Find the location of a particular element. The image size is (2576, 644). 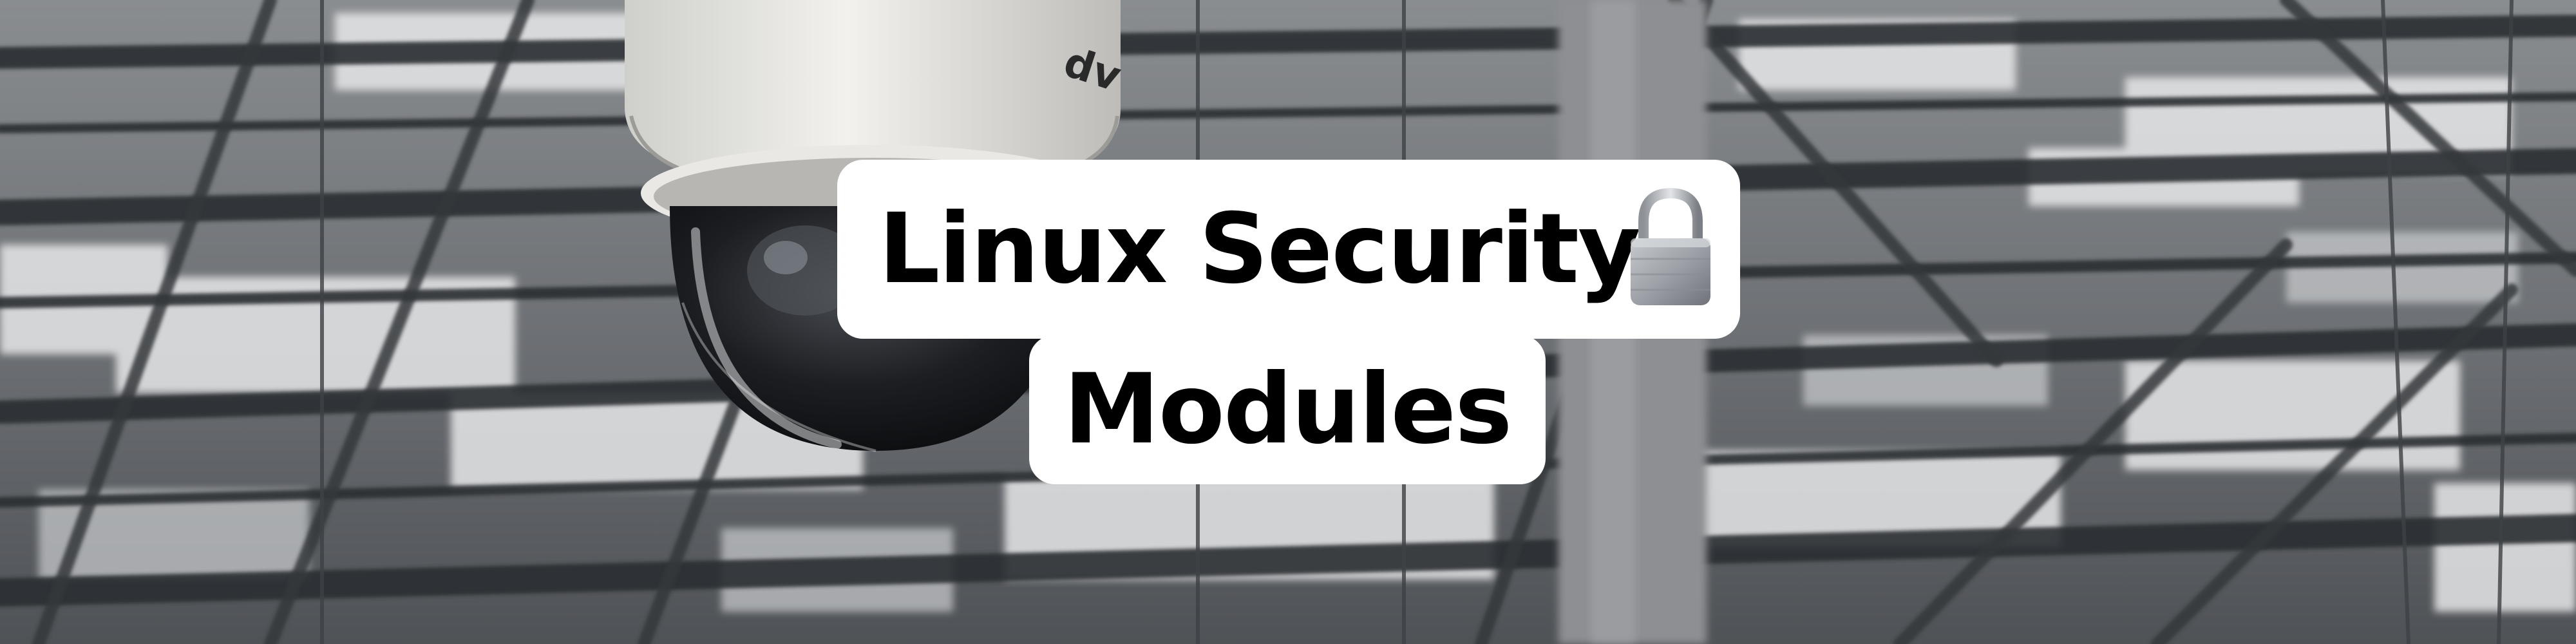

title-label-line-2: Modules is located at coordinates (1287, 410).